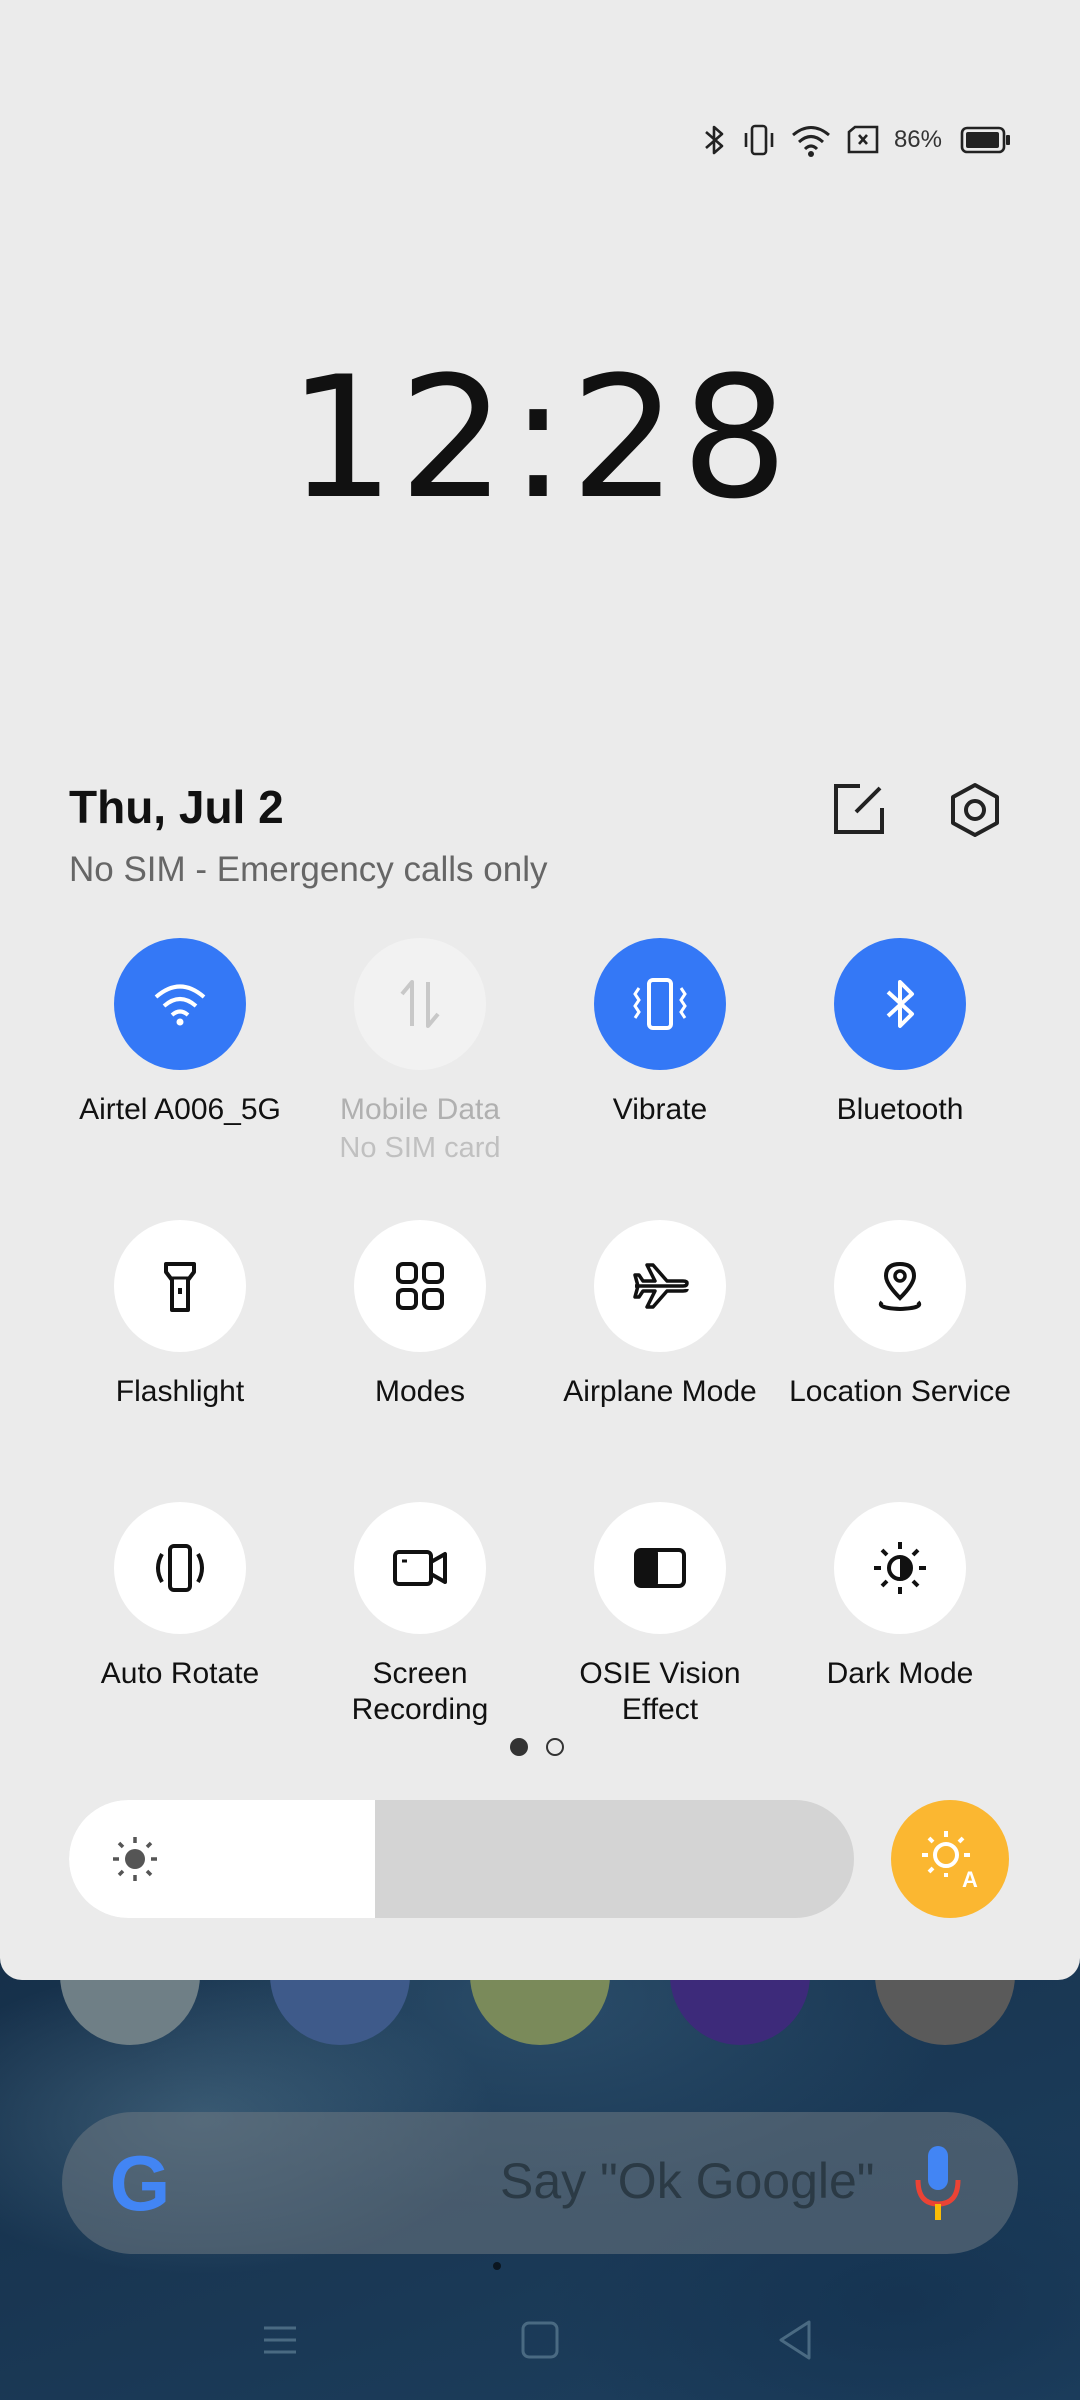  What do you see at coordinates (795, 2340) in the screenshot?
I see `back-icon` at bounding box center [795, 2340].